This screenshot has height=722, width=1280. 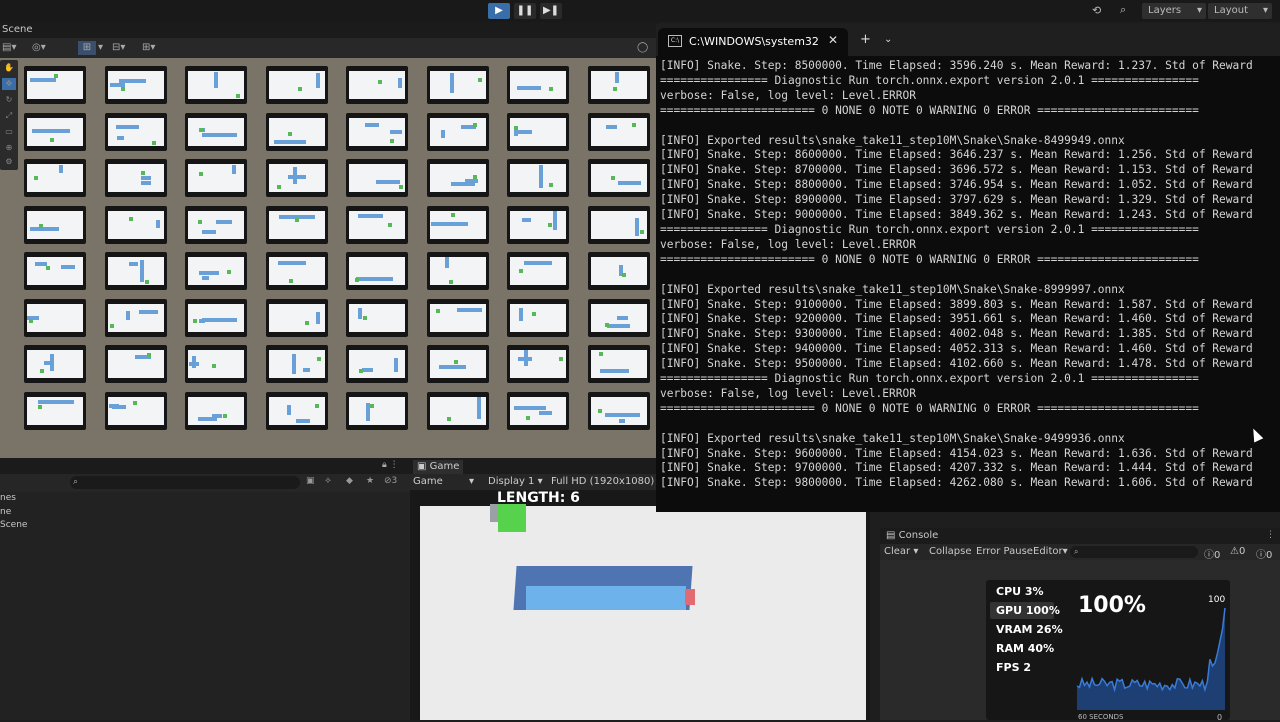 What do you see at coordinates (9, 162) in the screenshot?
I see `custom-tool-icon: ⚙` at bounding box center [9, 162].